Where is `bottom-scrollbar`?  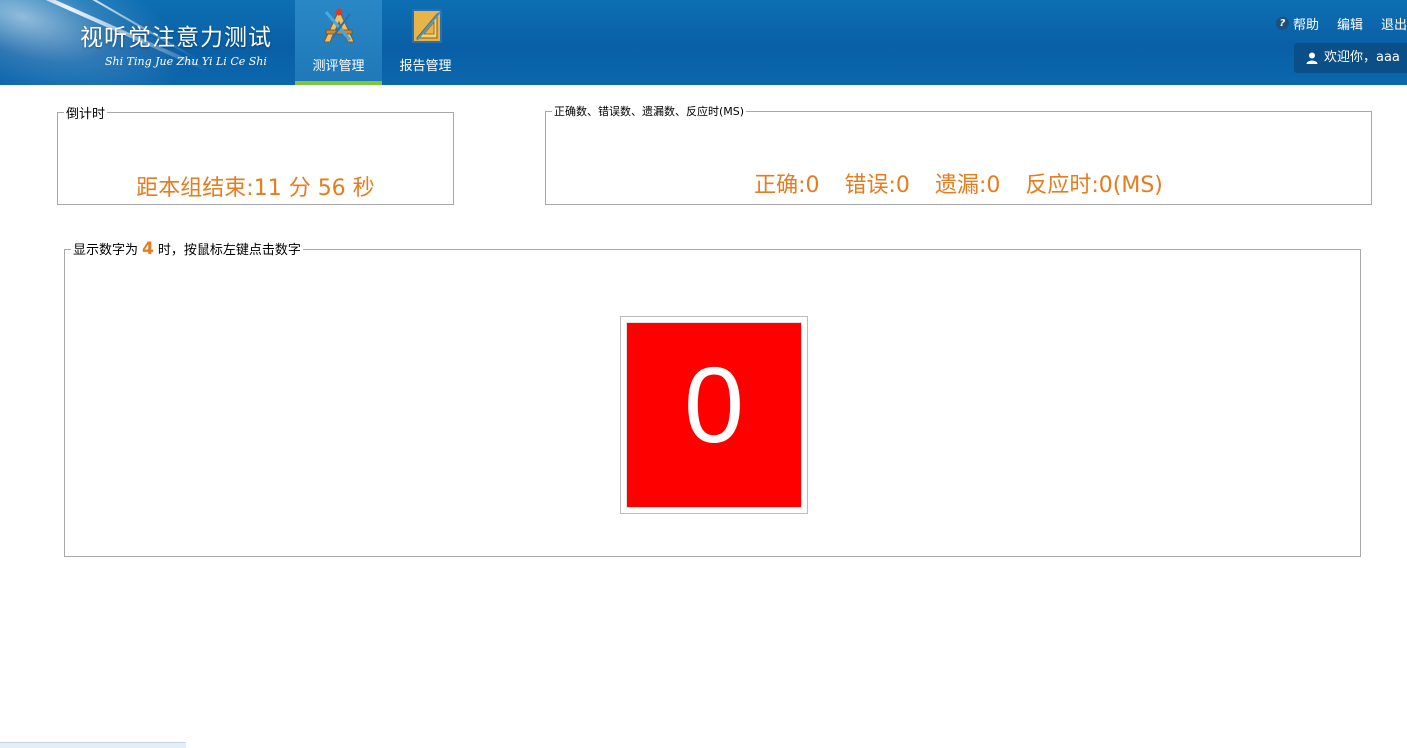
bottom-scrollbar is located at coordinates (93, 745).